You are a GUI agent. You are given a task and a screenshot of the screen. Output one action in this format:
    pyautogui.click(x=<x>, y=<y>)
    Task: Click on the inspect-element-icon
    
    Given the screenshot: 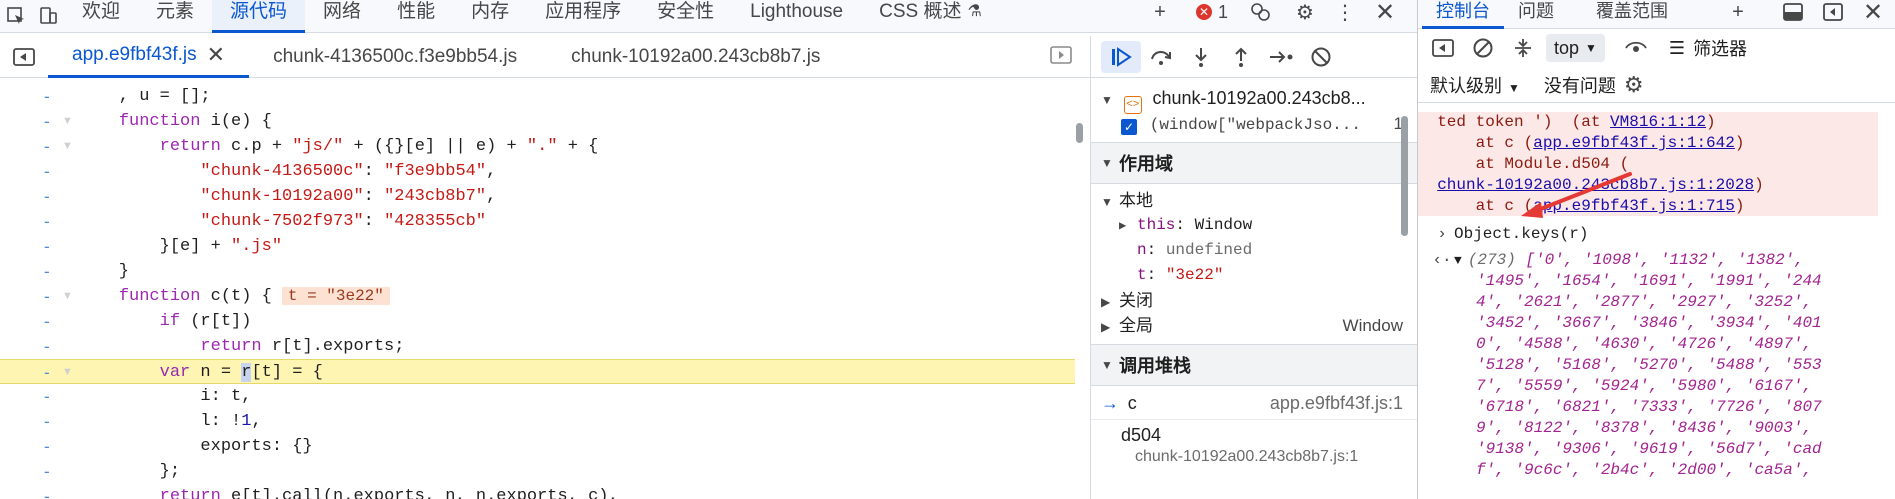 What is the action you would take?
    pyautogui.click(x=16, y=16)
    